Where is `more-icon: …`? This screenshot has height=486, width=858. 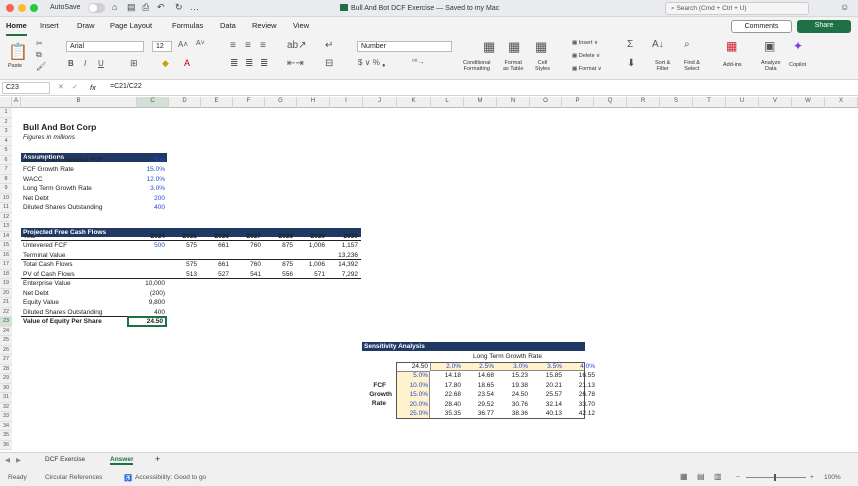
more-icon: … is located at coordinates (194, 7).